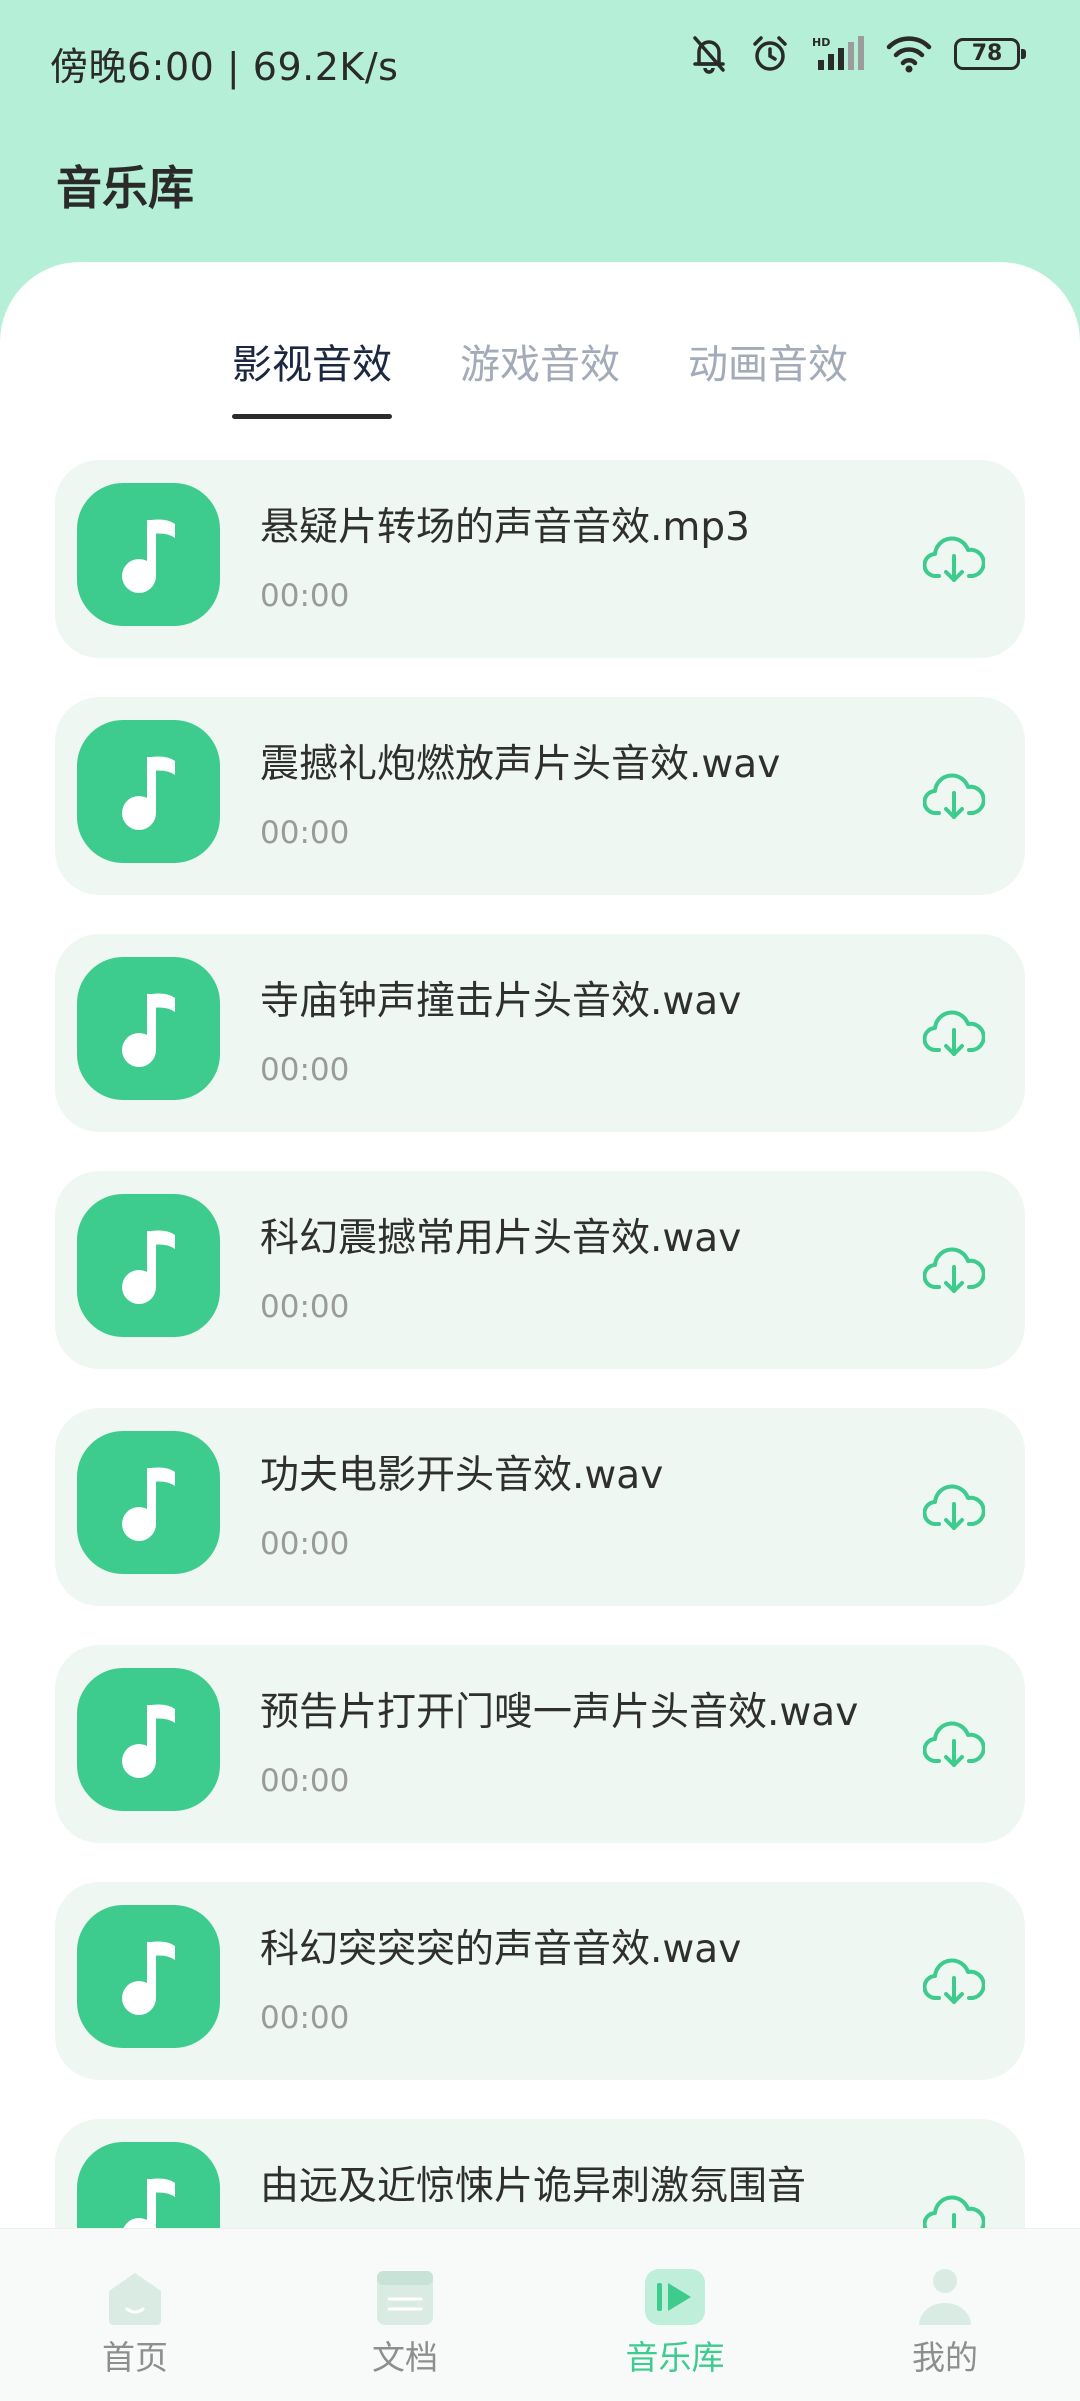 The image size is (1080, 2401). What do you see at coordinates (909, 54) in the screenshot?
I see `wifi-icon` at bounding box center [909, 54].